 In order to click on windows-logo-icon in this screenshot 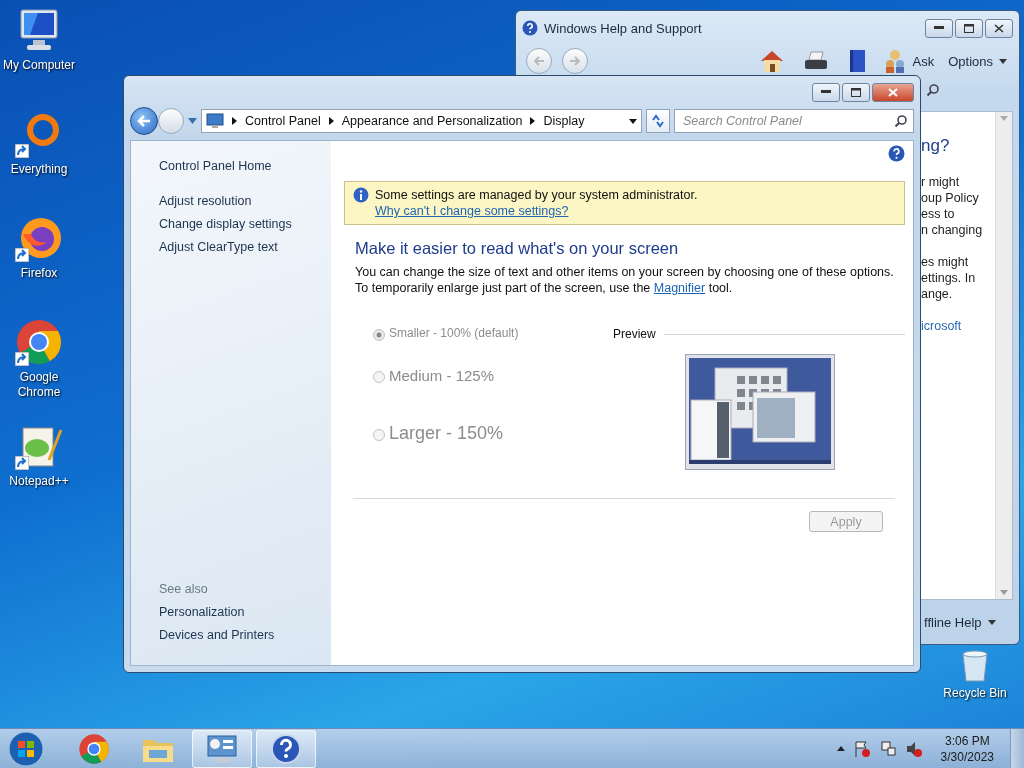, I will do `click(26, 748)`.